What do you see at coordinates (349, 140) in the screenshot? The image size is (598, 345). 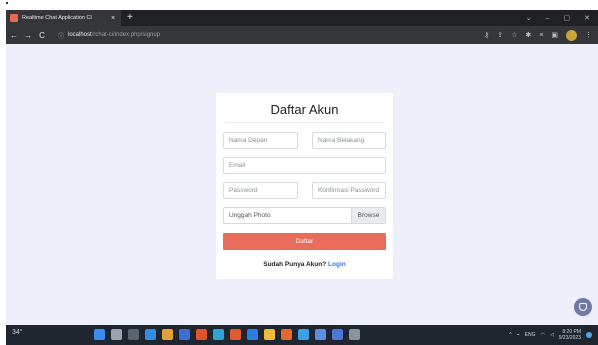 I see `last-name-input: Nama Belakang` at bounding box center [349, 140].